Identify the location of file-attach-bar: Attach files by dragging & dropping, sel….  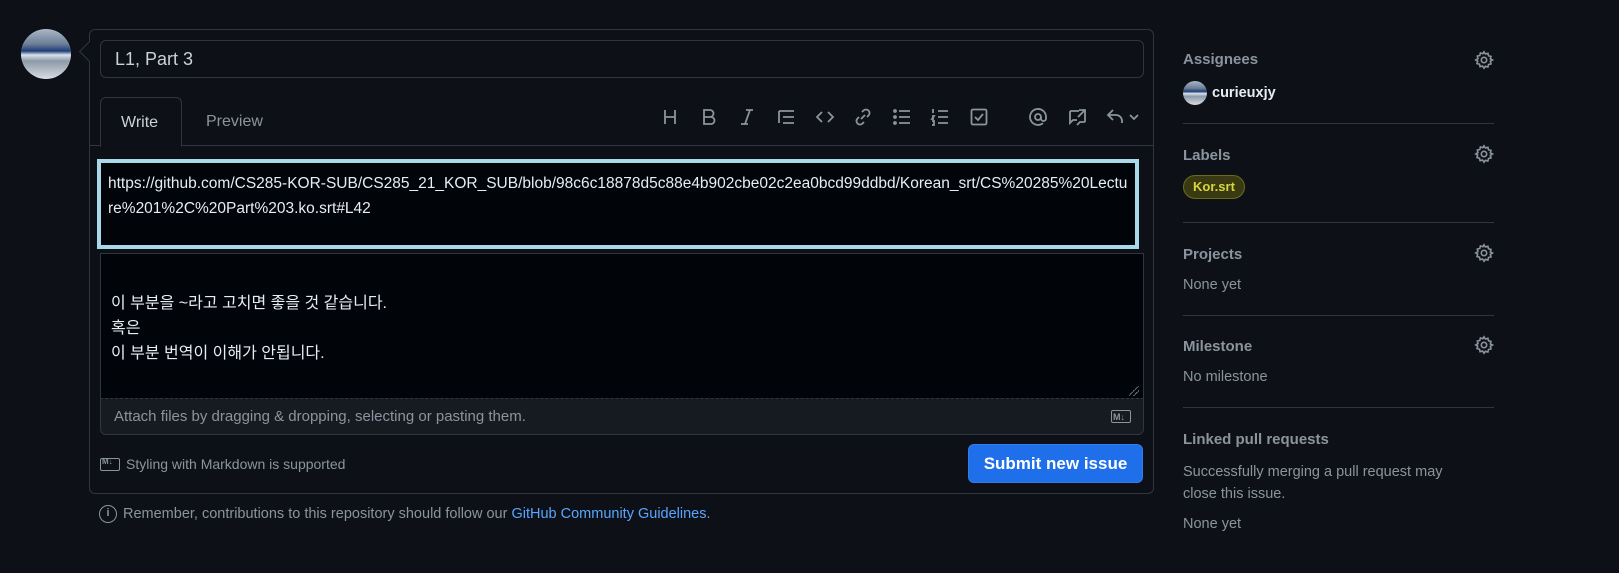
(622, 416).